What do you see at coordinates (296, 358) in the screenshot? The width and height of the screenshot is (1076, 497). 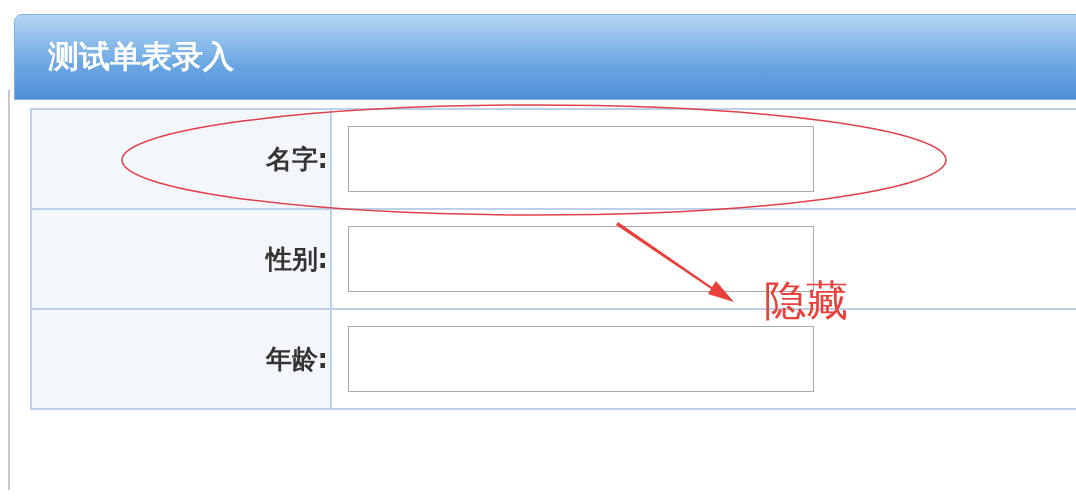 I see `field-label: 年龄:` at bounding box center [296, 358].